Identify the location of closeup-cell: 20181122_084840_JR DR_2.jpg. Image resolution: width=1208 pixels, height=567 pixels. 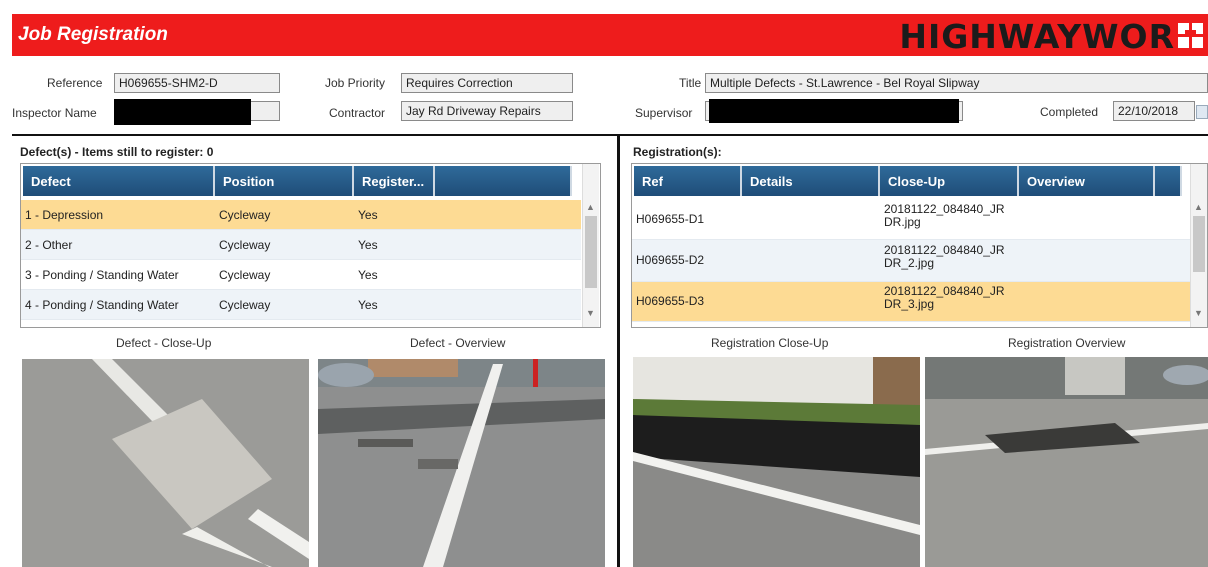
(949, 260).